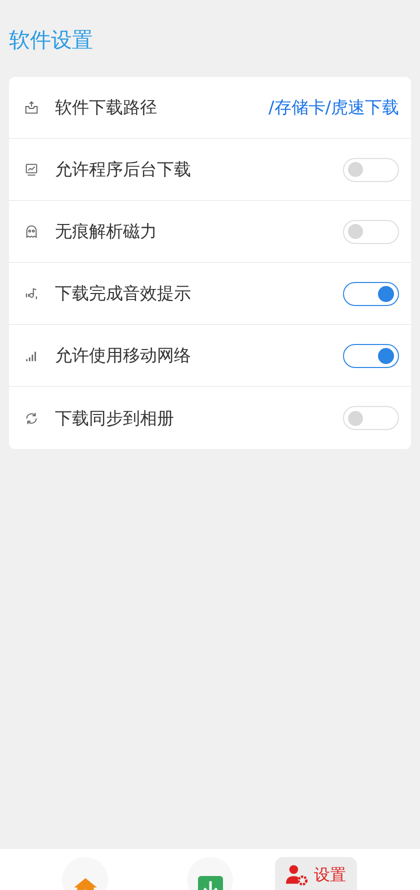  Describe the element at coordinates (106, 108) in the screenshot. I see `setting-label: 软件下载路径` at that location.